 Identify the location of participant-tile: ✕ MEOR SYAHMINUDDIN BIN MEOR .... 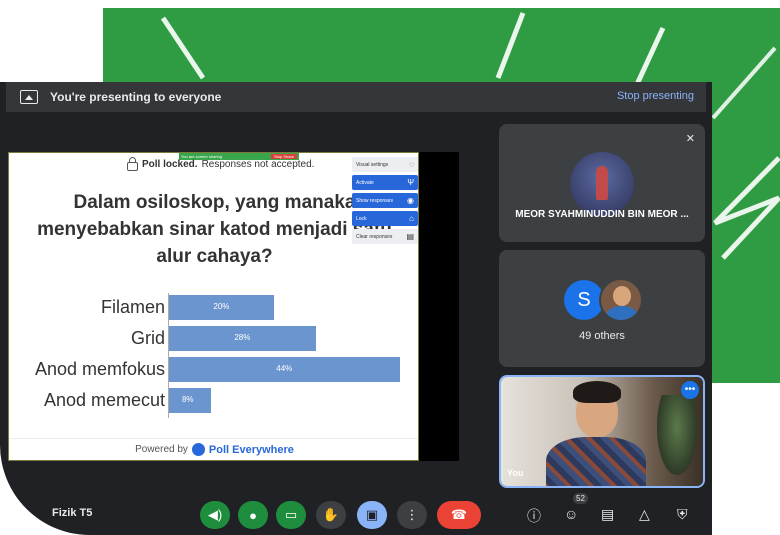
(602, 183).